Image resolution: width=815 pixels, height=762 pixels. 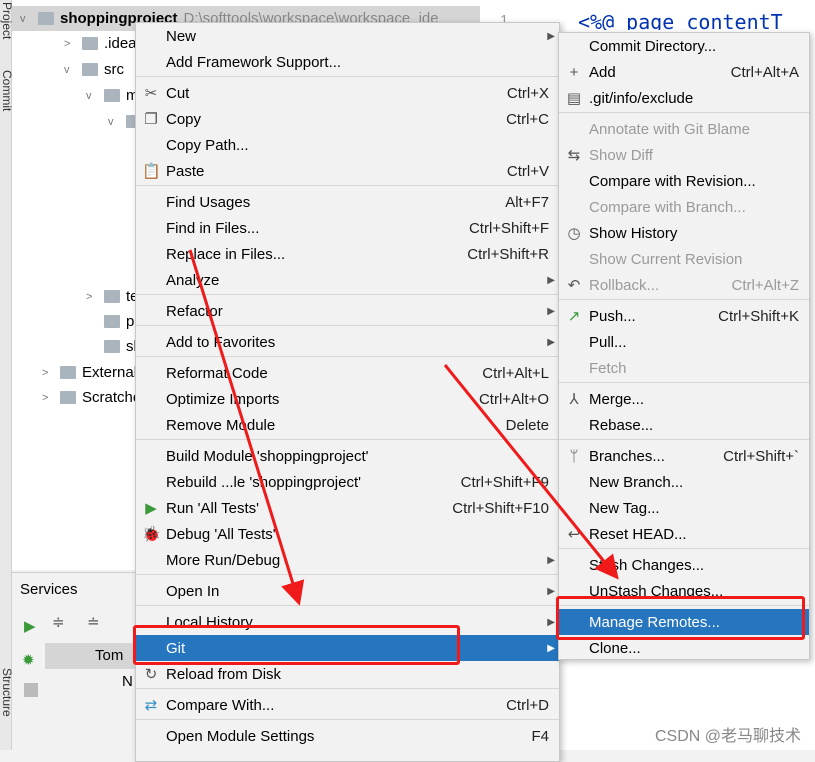 What do you see at coordinates (246, 427) in the screenshot?
I see `arrow-to-git` at bounding box center [246, 427].